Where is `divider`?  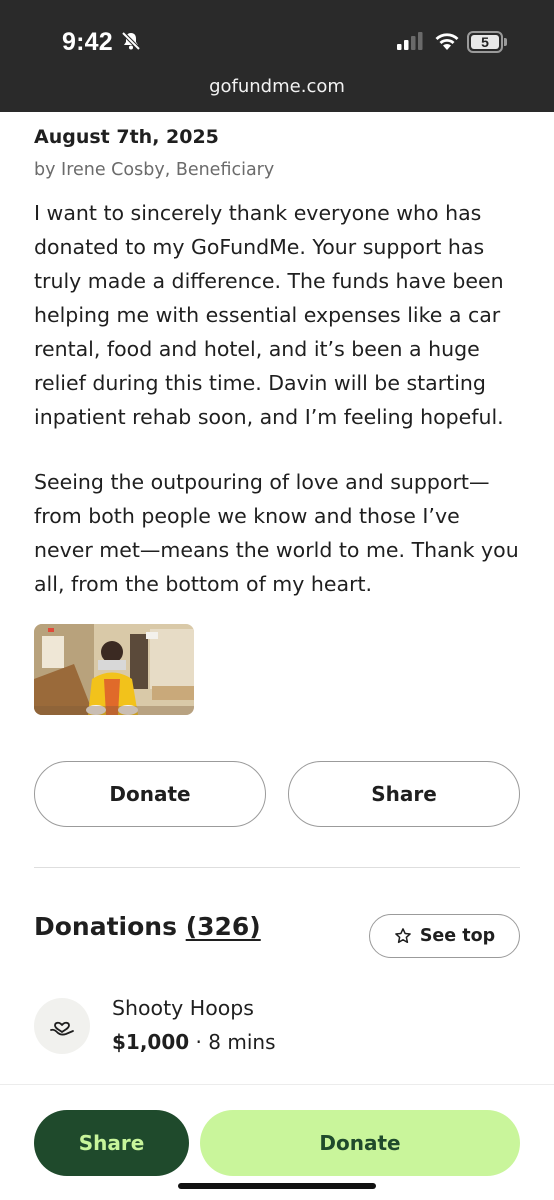 divider is located at coordinates (277, 867).